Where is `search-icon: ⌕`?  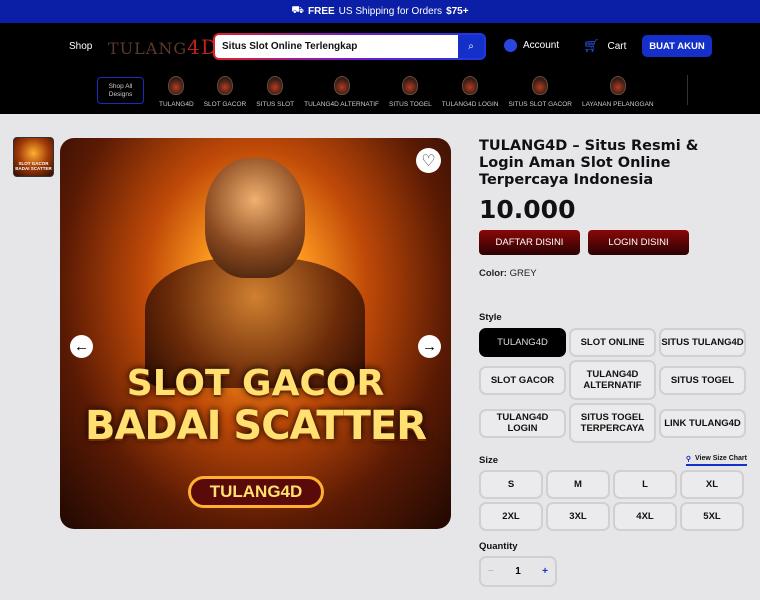 search-icon: ⌕ is located at coordinates (471, 46).